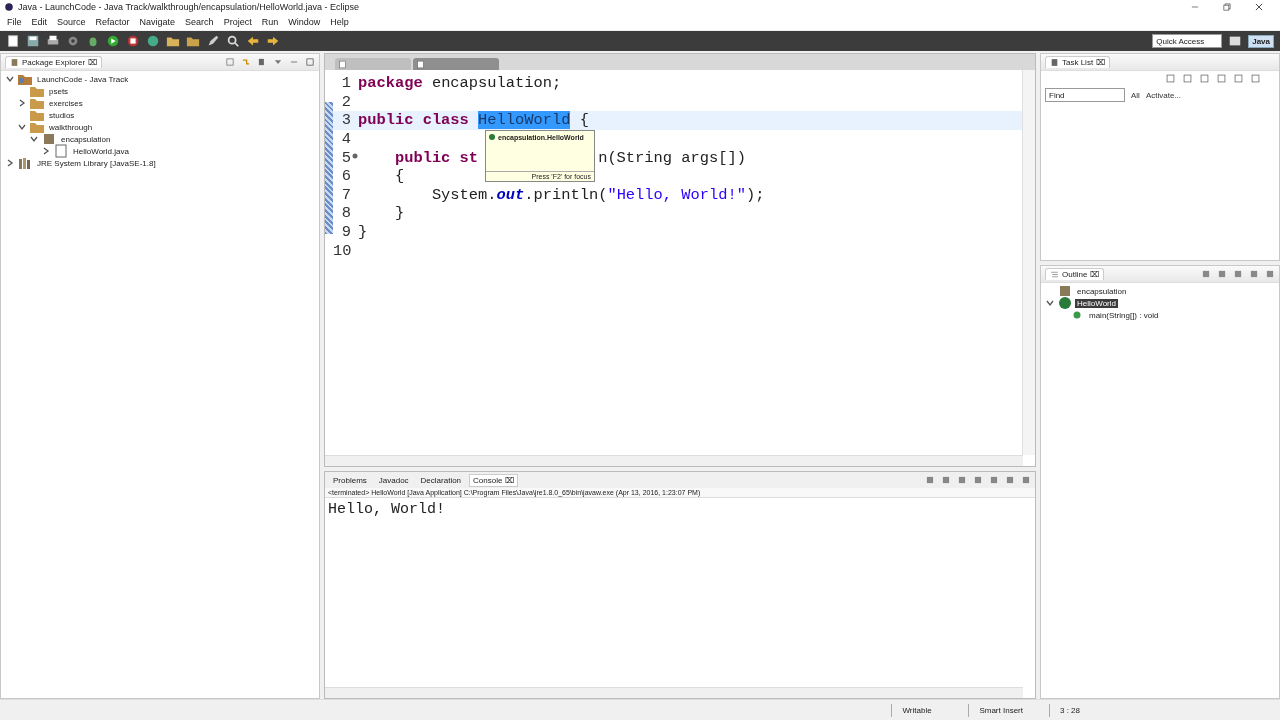 This screenshot has height=720, width=1280. I want to click on find-field: Find, so click(1085, 95).